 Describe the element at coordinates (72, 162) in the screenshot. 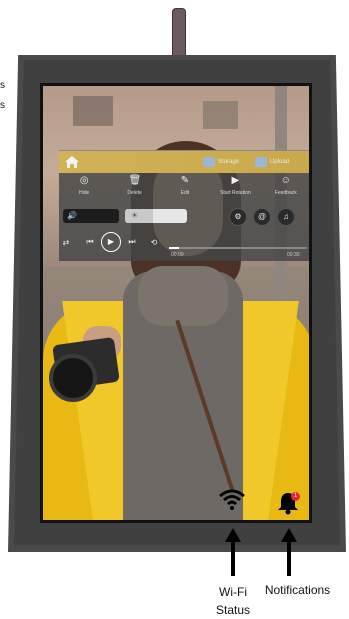

I see `home-icon` at that location.